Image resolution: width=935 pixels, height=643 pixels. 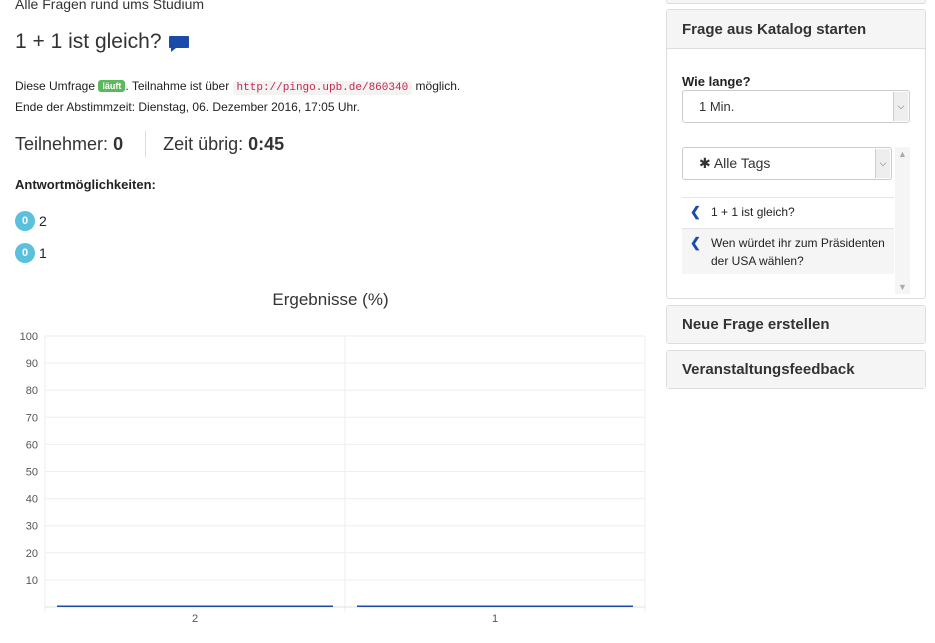 What do you see at coordinates (716, 81) in the screenshot?
I see `duration-label: Wie lange?` at bounding box center [716, 81].